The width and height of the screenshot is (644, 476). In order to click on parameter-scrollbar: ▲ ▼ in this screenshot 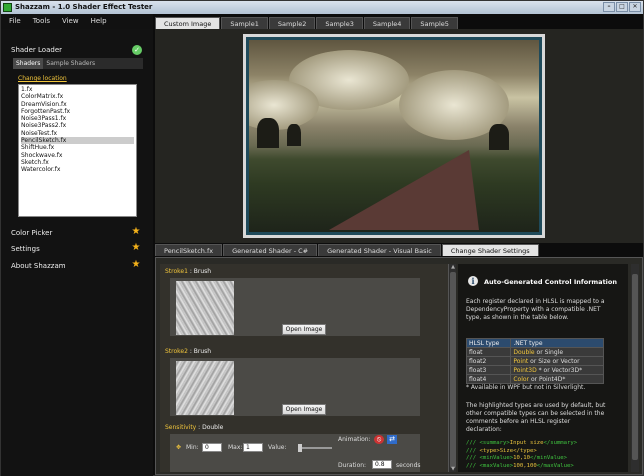, I will do `click(452, 368)`.